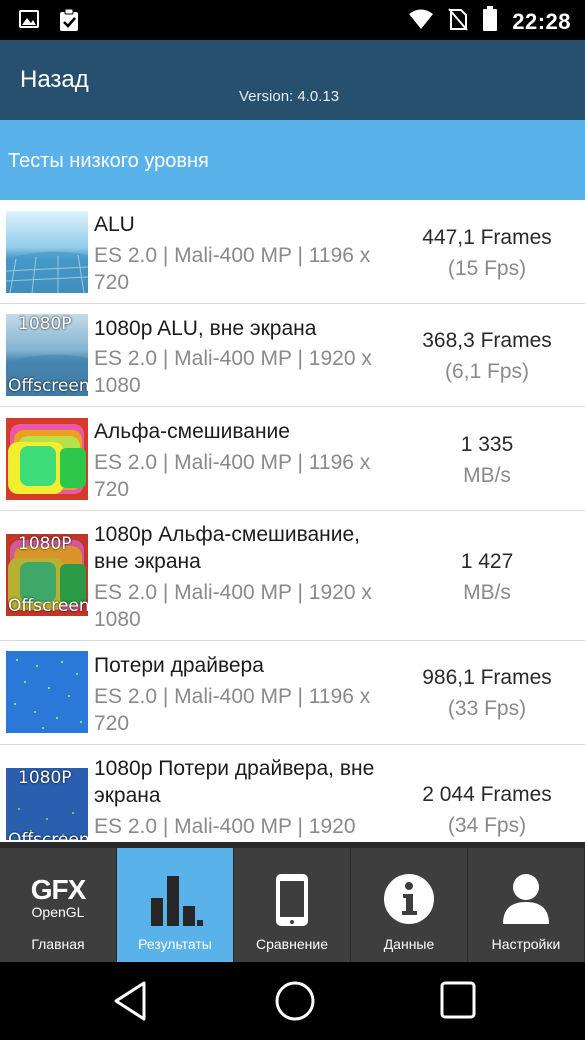 The image size is (585, 1040). What do you see at coordinates (487, 237) in the screenshot?
I see `test-score: 447,1 Frames` at bounding box center [487, 237].